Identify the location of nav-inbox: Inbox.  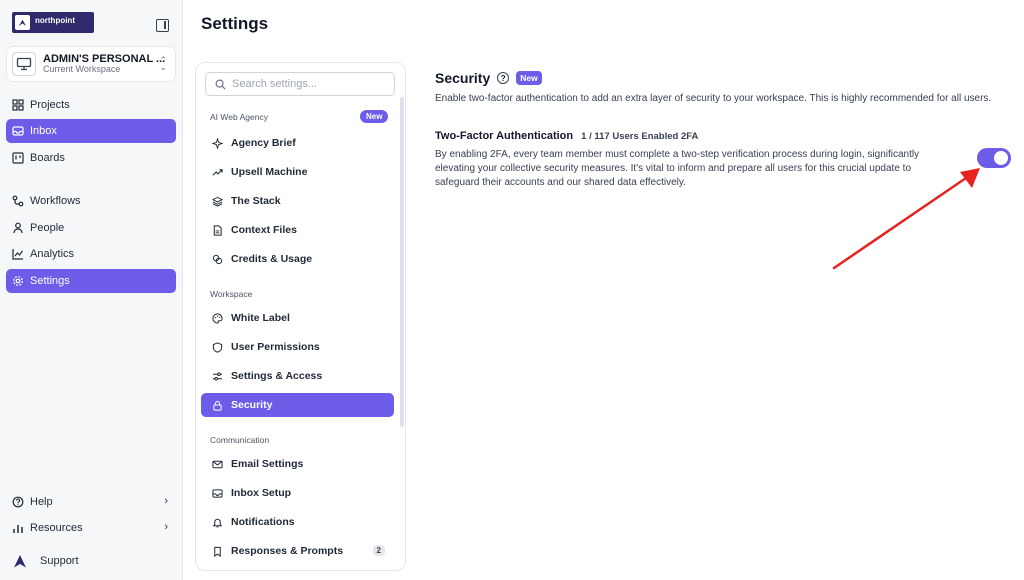
(91, 131).